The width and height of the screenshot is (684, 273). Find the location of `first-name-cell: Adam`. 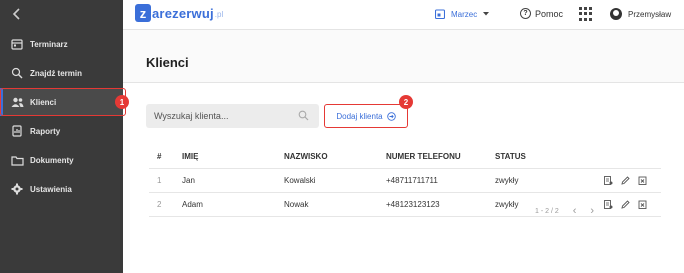

first-name-cell: Adam is located at coordinates (192, 204).